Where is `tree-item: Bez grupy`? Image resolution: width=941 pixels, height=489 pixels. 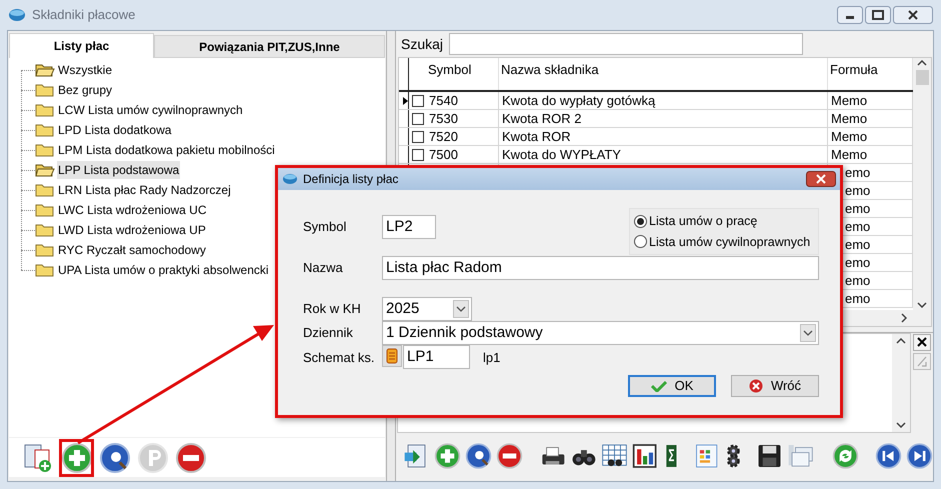
tree-item: Bez grupy is located at coordinates (85, 90).